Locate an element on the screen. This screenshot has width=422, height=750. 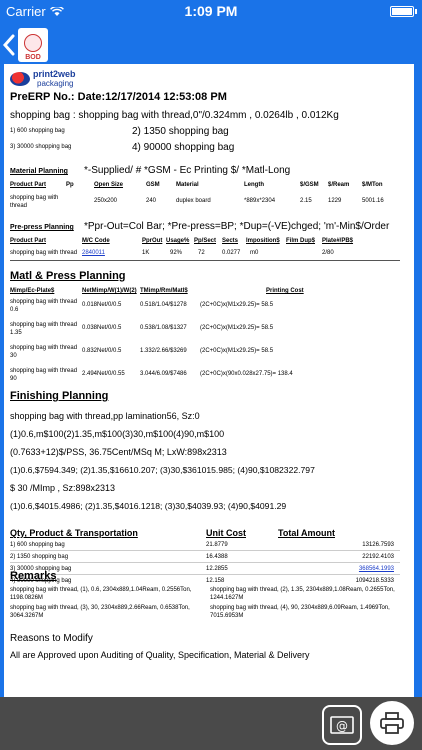
material-planning-title: Material Planning is located at coordinates (39, 171).